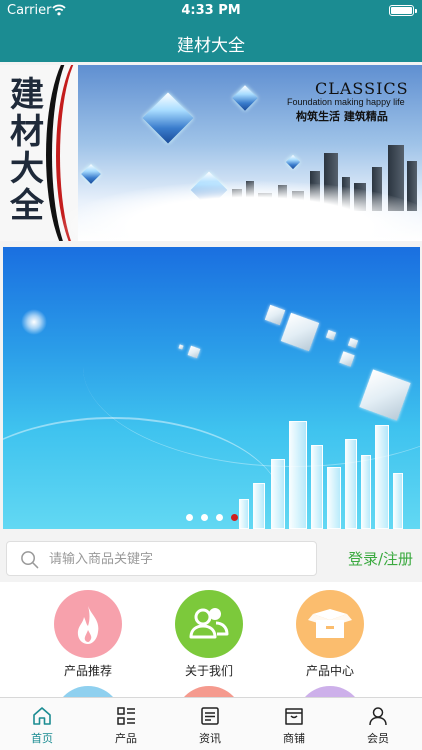 This screenshot has height=750, width=422. What do you see at coordinates (380, 558) in the screenshot?
I see `login-register-link: 登录/注册` at bounding box center [380, 558].